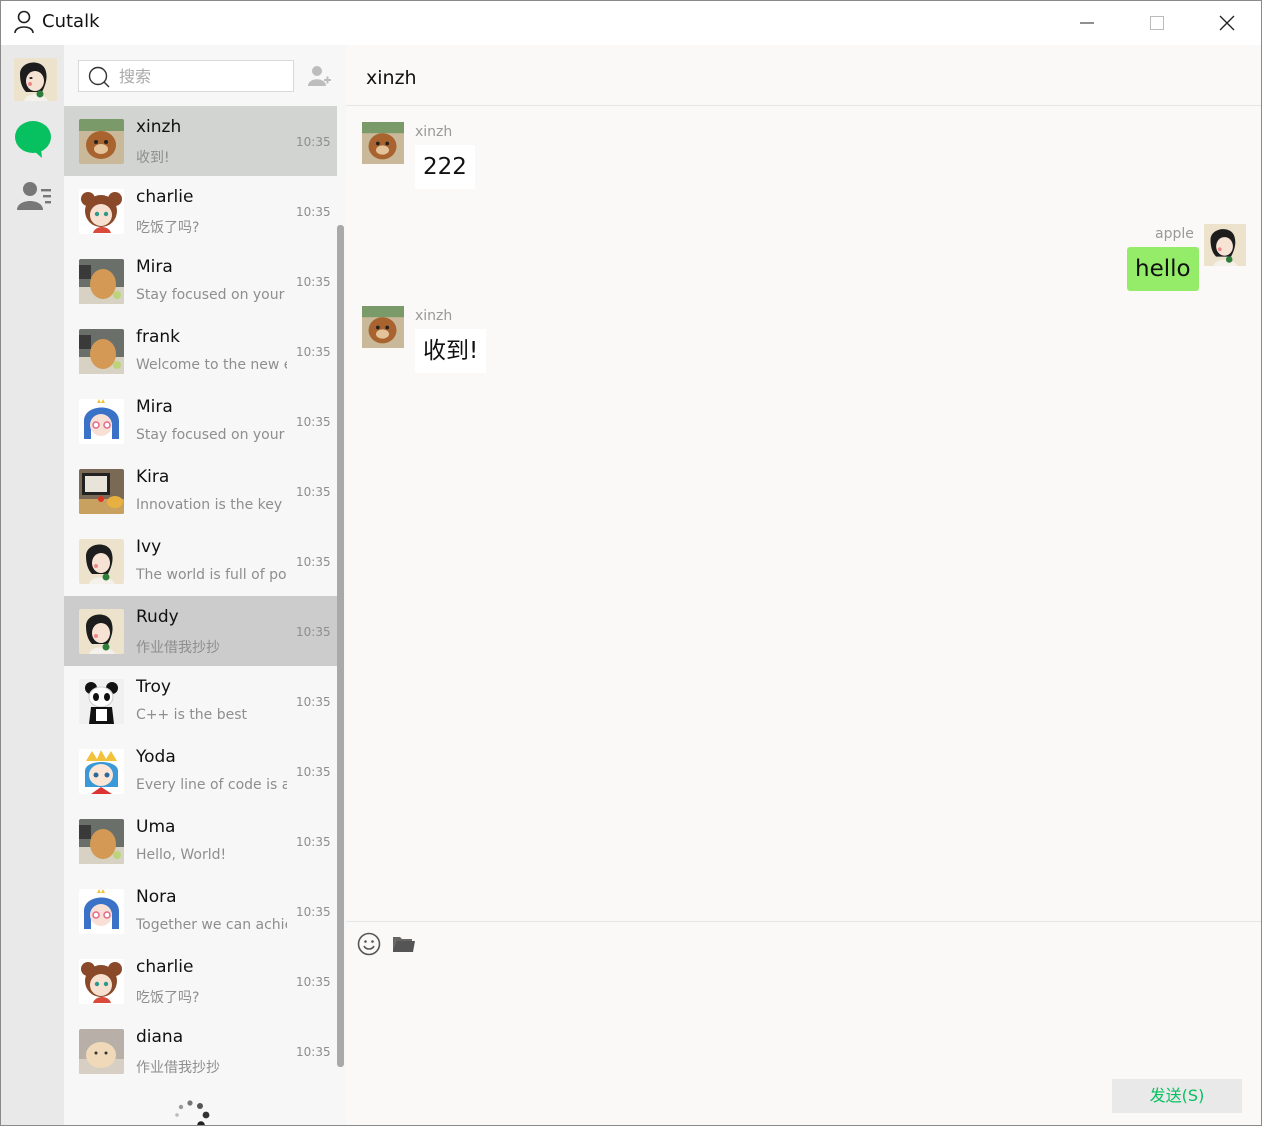 This screenshot has height=1126, width=1262. What do you see at coordinates (203, 76) in the screenshot?
I see `search-input` at bounding box center [203, 76].